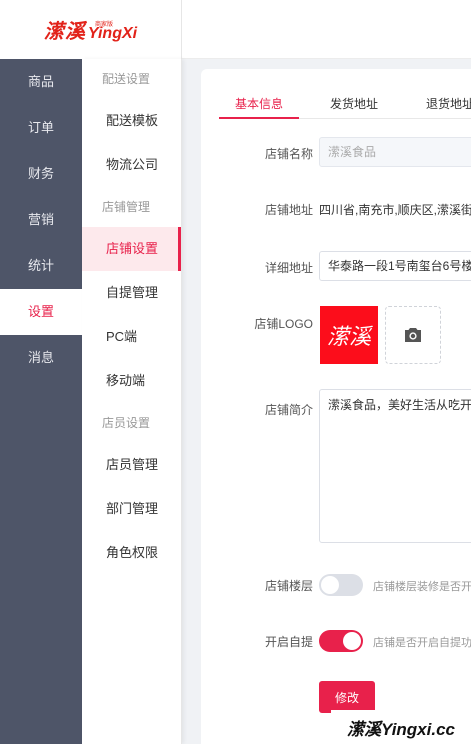 This screenshot has width=471, height=744. Describe the element at coordinates (288, 210) in the screenshot. I see `shop-address-label: 店铺地址` at that location.